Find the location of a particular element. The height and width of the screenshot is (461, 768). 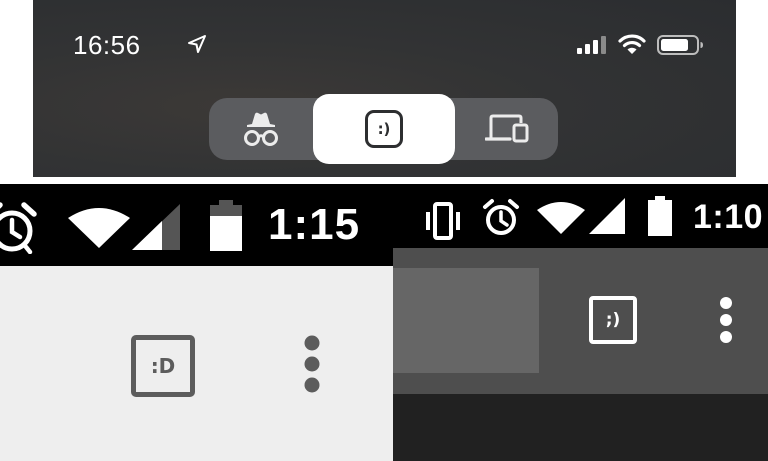

vibrate-icon is located at coordinates (443, 221).